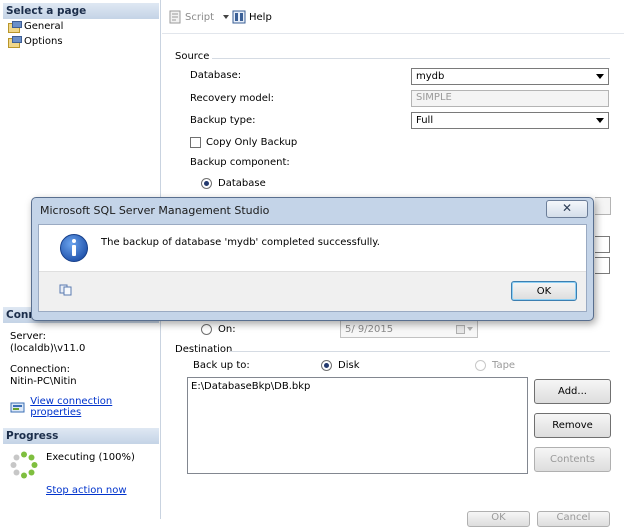  What do you see at coordinates (430, 76) in the screenshot?
I see `database-value: mydb` at bounding box center [430, 76].